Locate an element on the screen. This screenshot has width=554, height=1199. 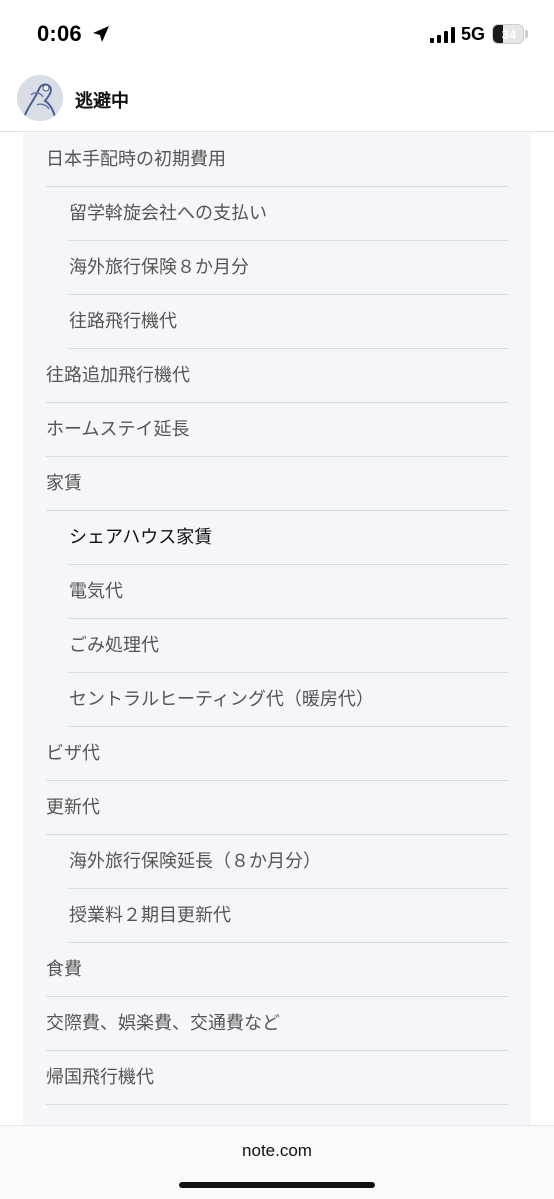
toc-item: 電気代 is located at coordinates (288, 592).